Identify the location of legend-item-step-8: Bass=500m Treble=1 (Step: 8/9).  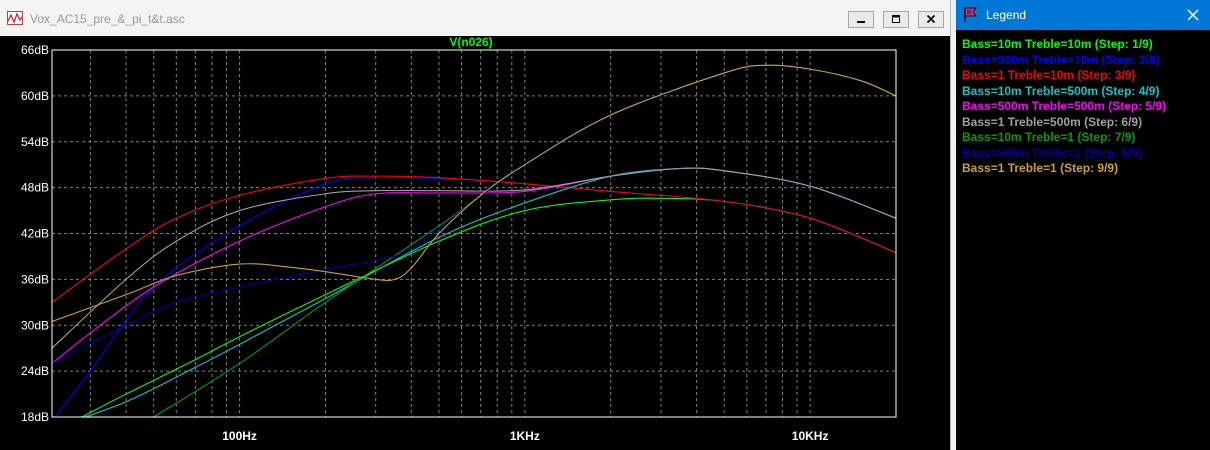
(1064, 154).